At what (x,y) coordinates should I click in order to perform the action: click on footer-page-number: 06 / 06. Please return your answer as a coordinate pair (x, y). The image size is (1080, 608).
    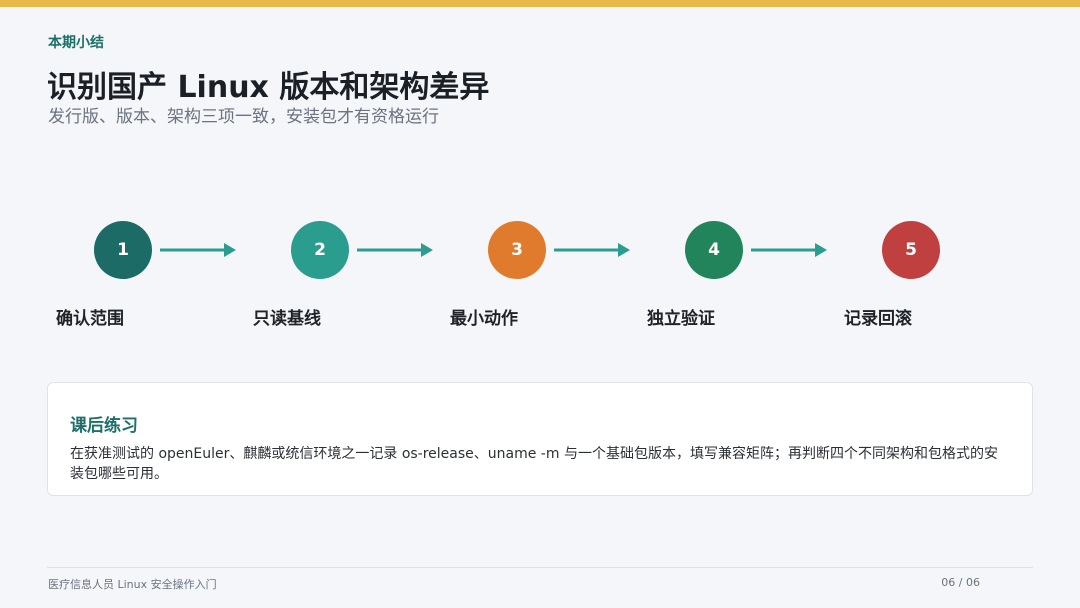
    Looking at the image, I should click on (960, 582).